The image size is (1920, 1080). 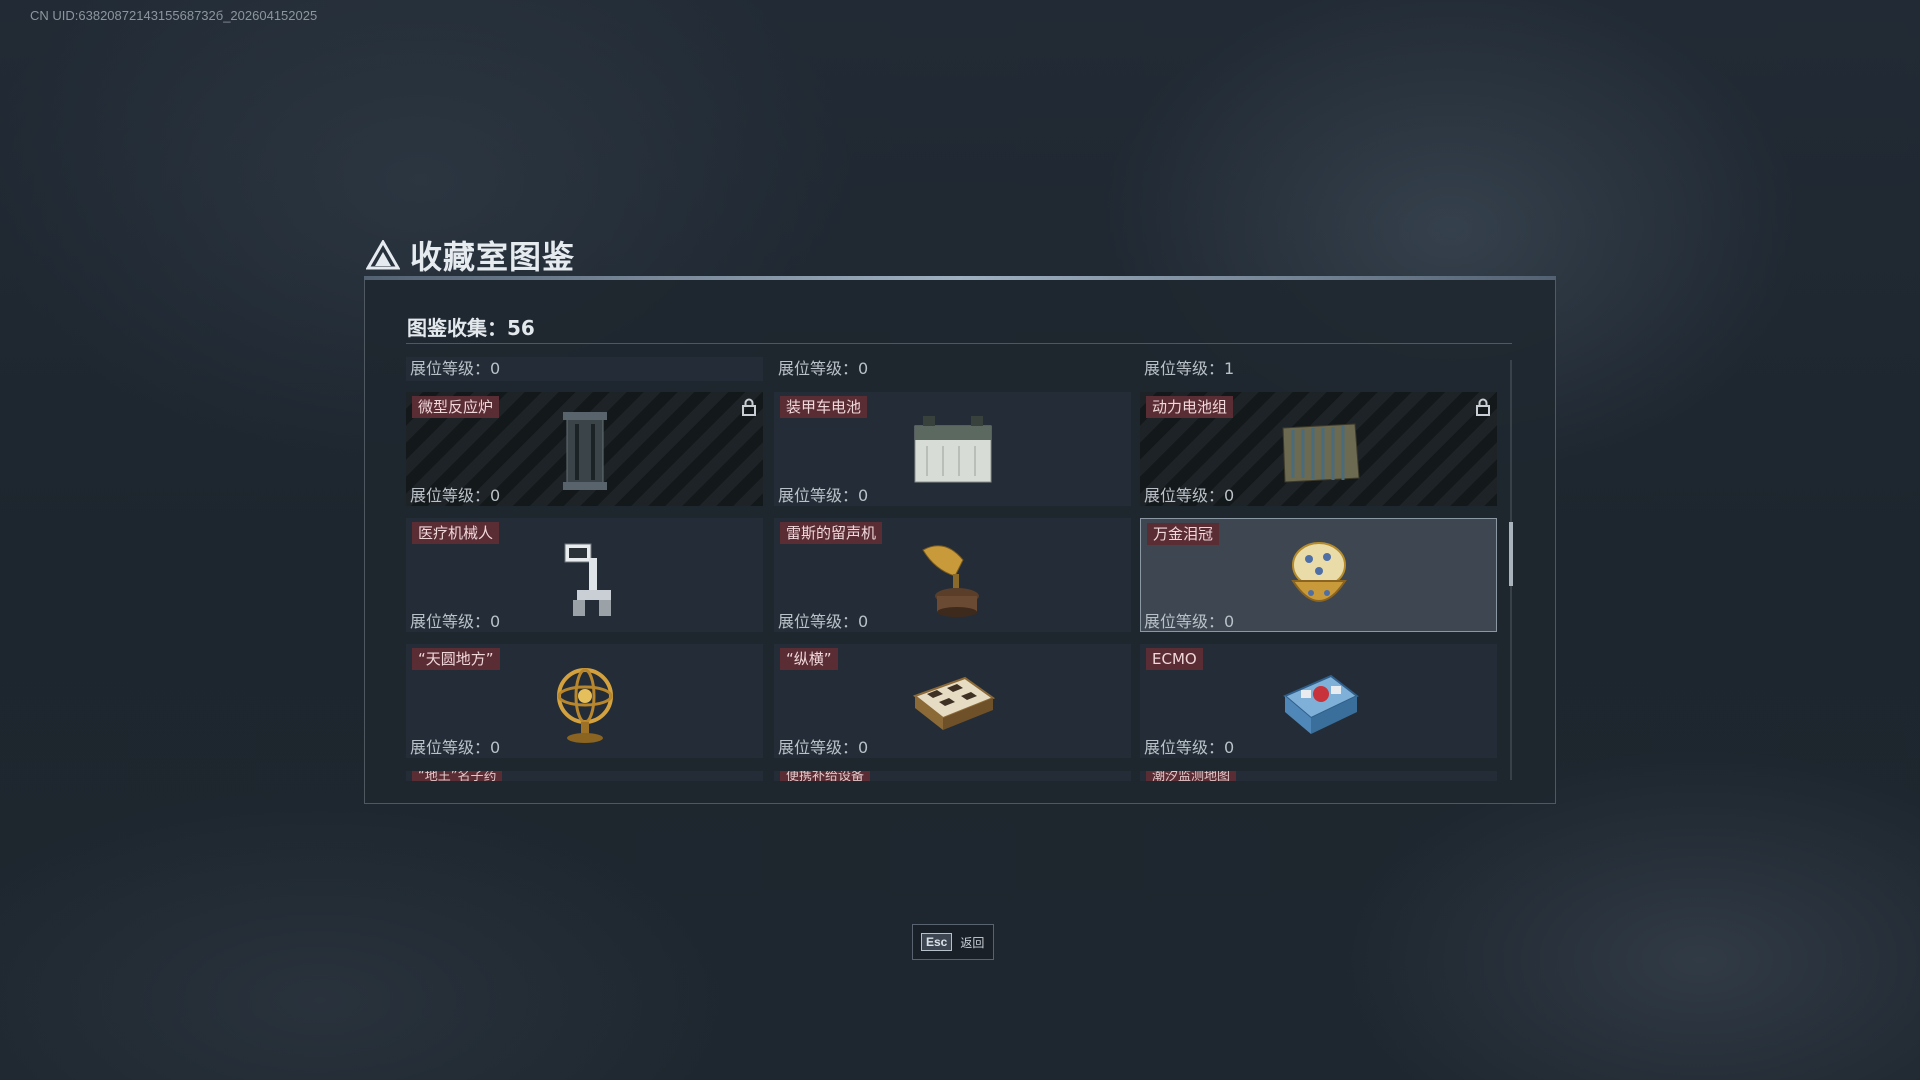 What do you see at coordinates (1189, 368) in the screenshot?
I see `top-level-label: 展位等级：1` at bounding box center [1189, 368].